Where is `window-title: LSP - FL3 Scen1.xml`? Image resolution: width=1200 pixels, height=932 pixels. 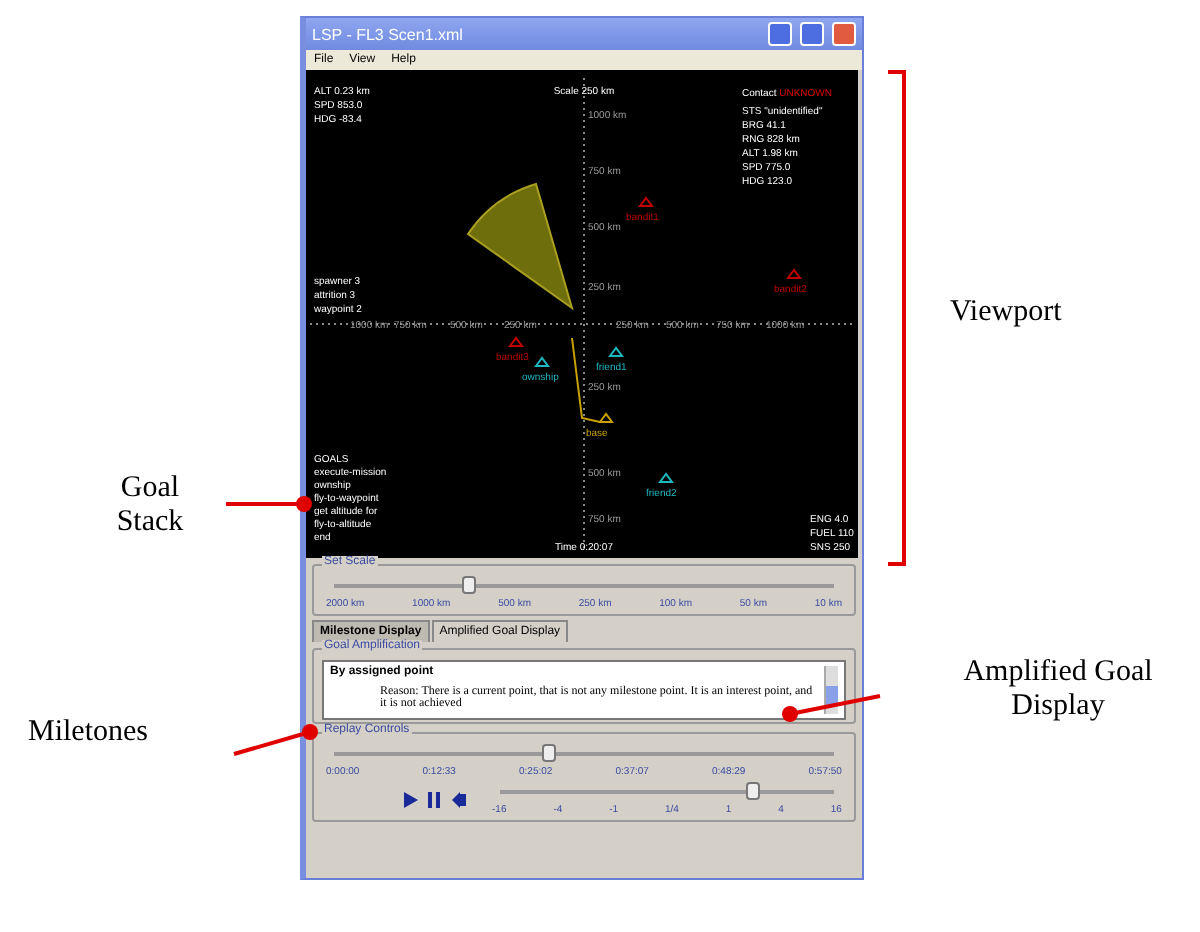
window-title: LSP - FL3 Scen1.xml is located at coordinates (388, 34).